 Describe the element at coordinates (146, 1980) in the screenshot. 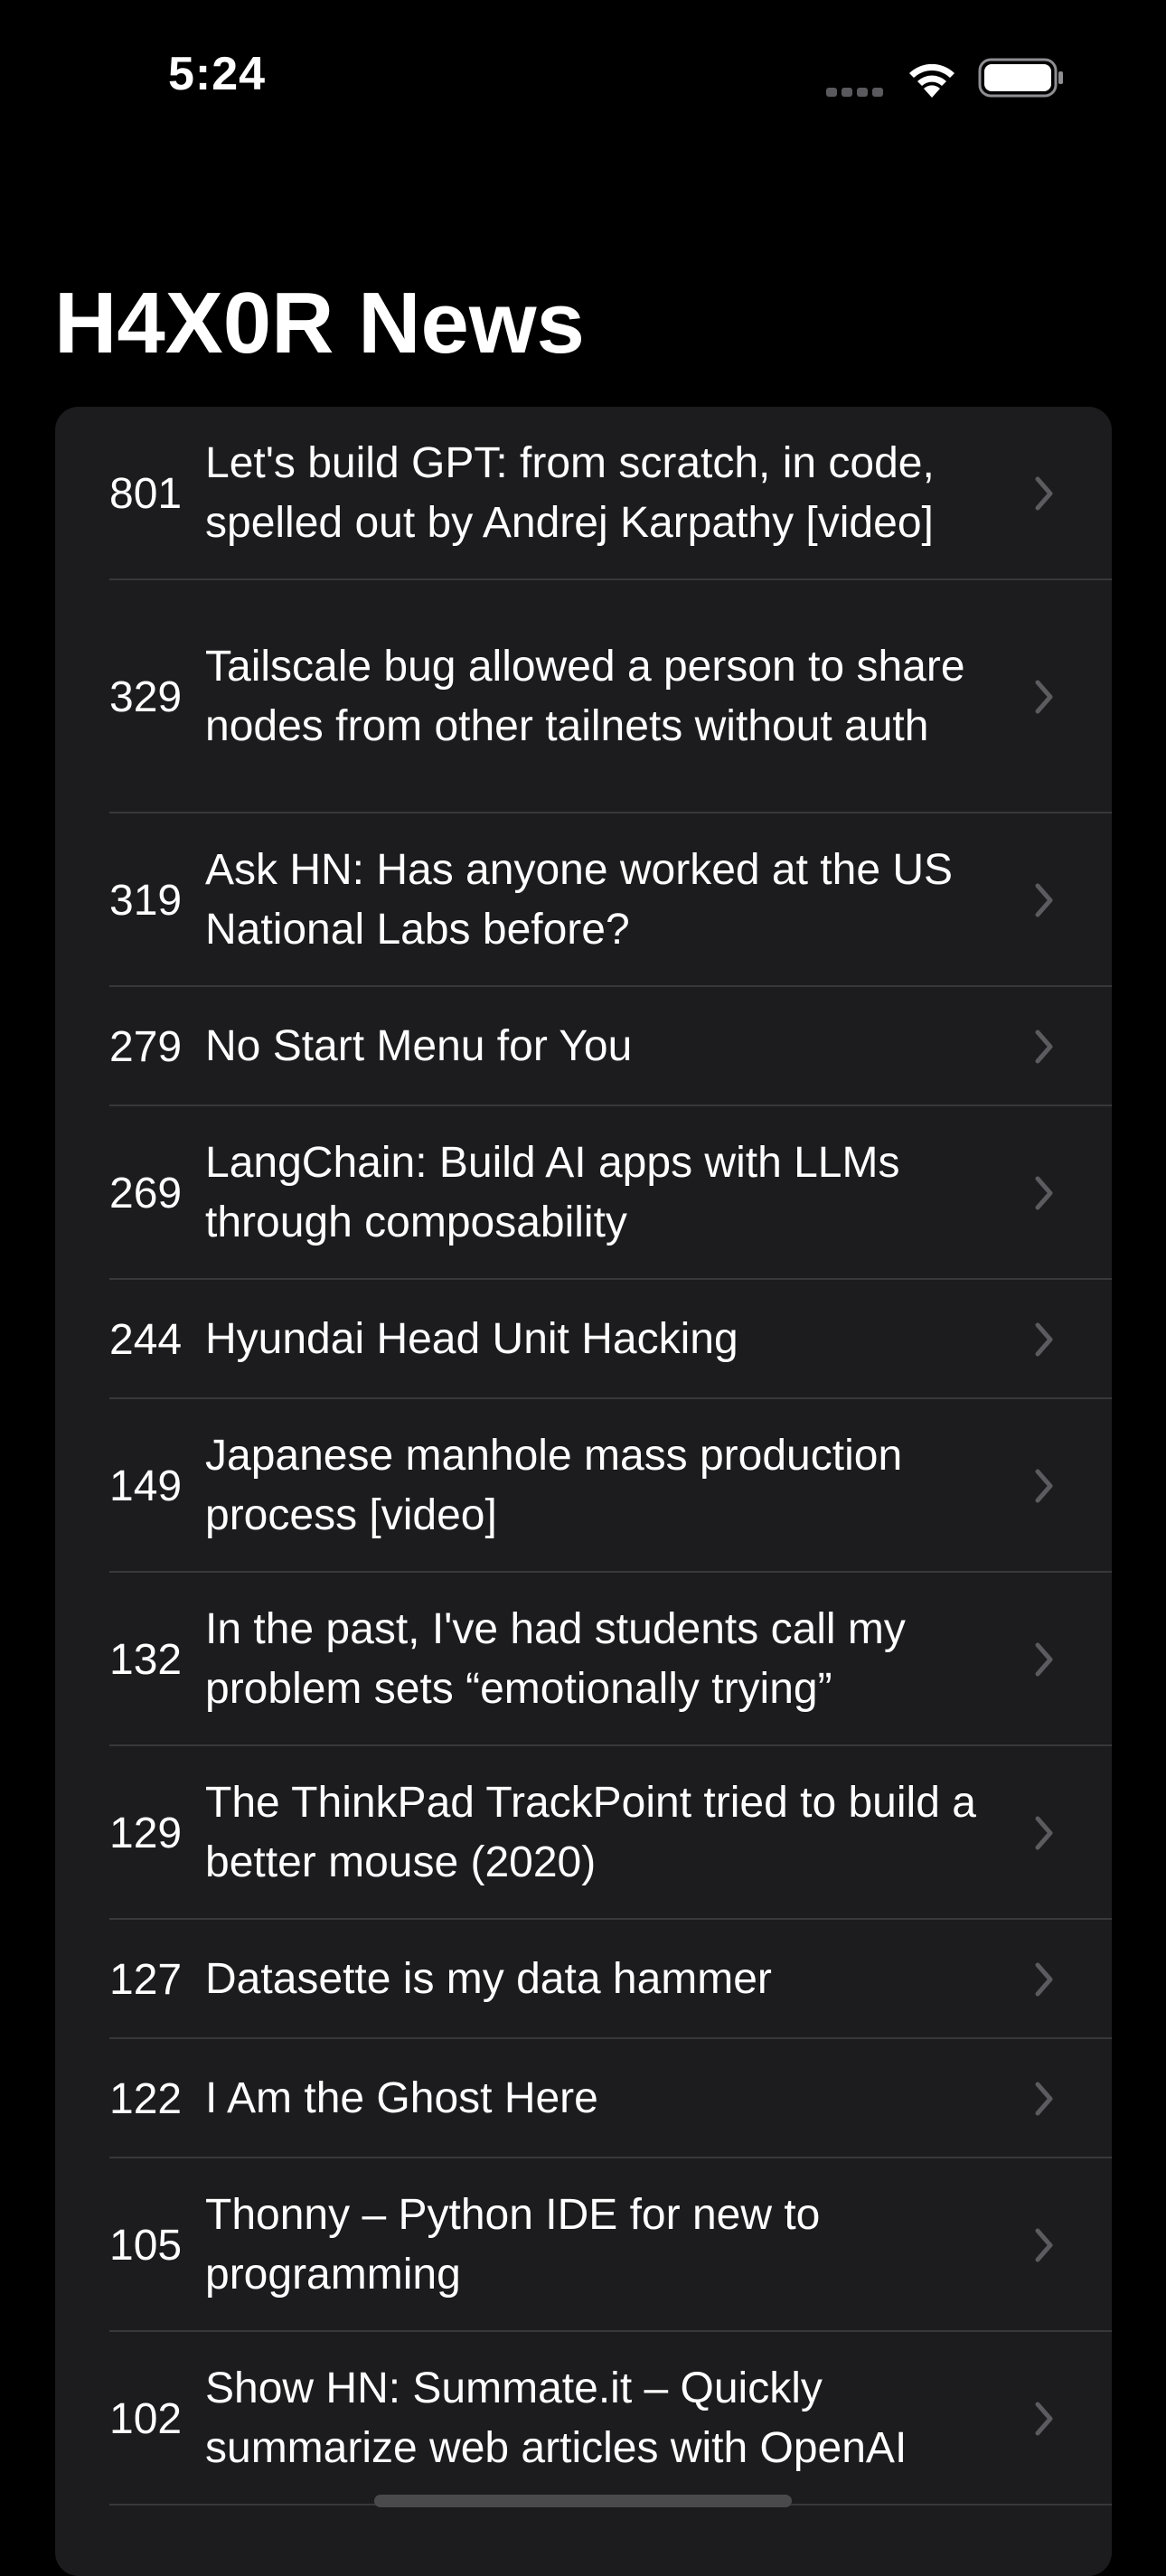

I see `story-score: 127` at that location.